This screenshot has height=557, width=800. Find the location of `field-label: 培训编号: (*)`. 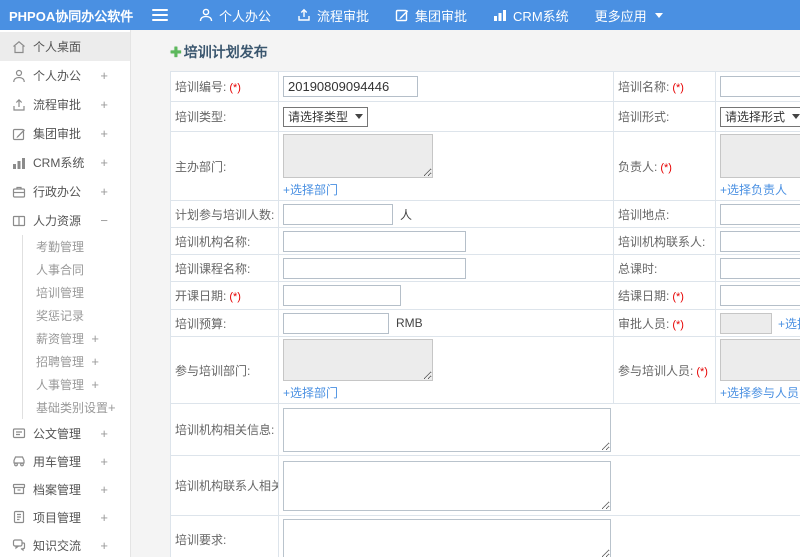

field-label: 培训编号: (*) is located at coordinates (224, 86).